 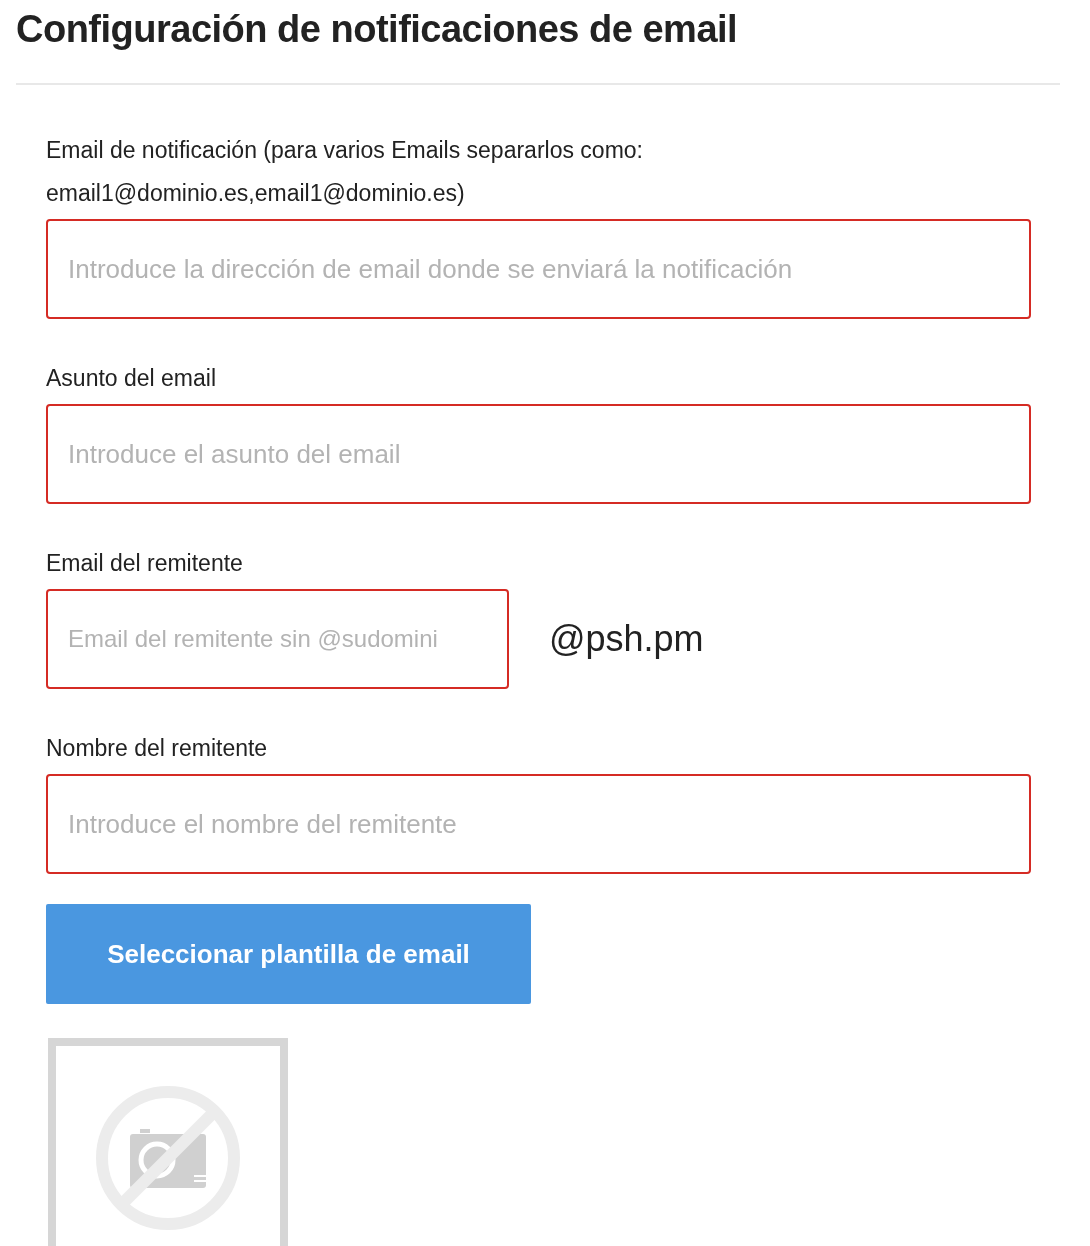 What do you see at coordinates (345, 172) in the screenshot?
I see `field-label: Email de notificación (para varios Emails separarlos como: email1@dominio.es,email1@dominio.es)` at bounding box center [345, 172].